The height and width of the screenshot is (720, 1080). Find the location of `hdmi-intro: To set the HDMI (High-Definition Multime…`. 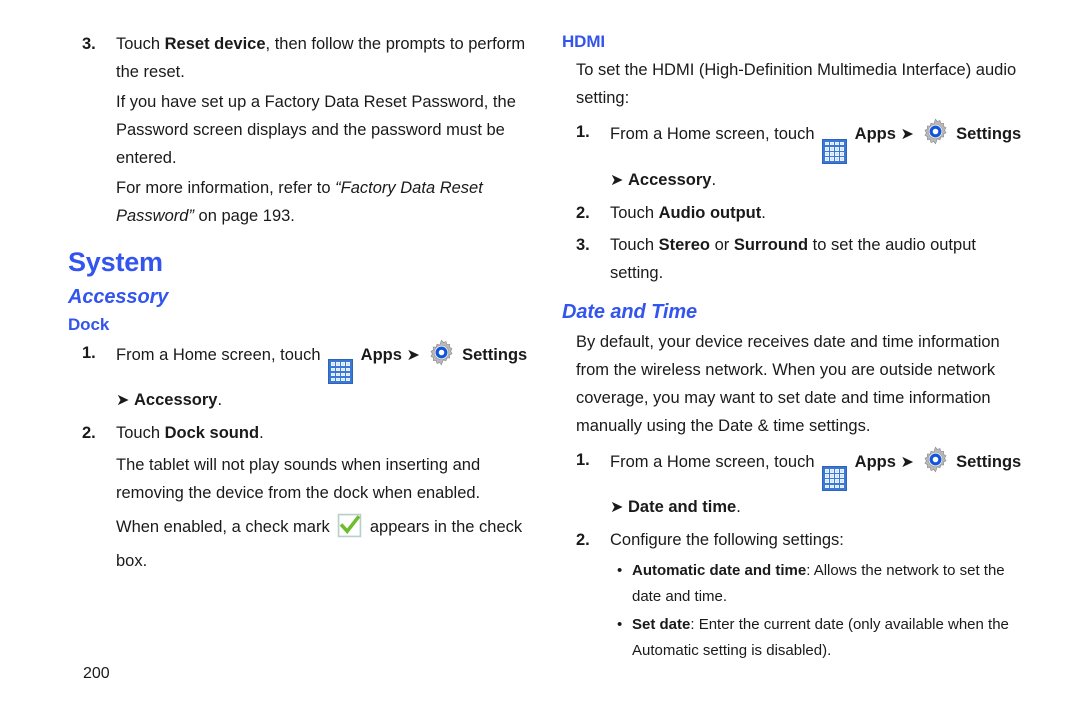

hdmi-intro: To set the HDMI (High-Definition Multime… is located at coordinates (796, 84).